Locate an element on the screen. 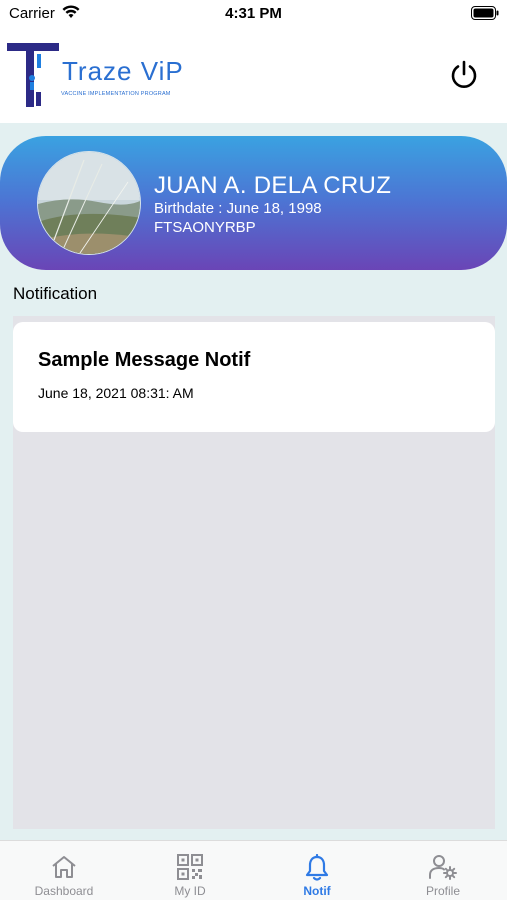 The image size is (507, 900). tab-dashboard: Dashboard is located at coordinates (64, 870).